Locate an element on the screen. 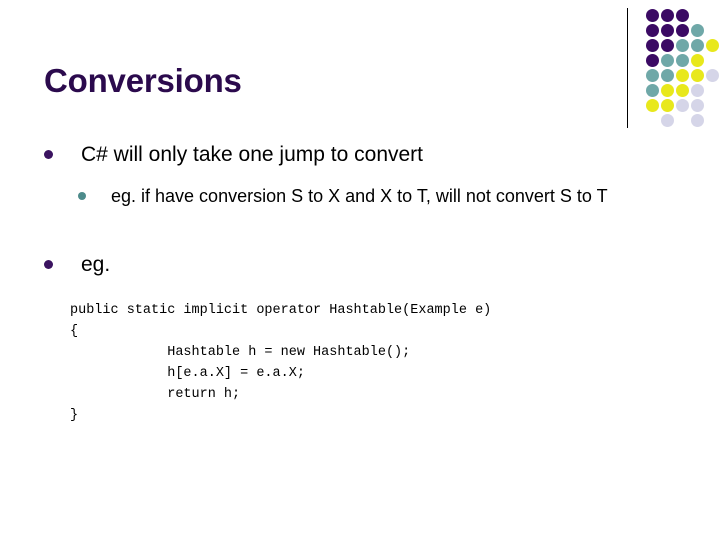 This screenshot has height=540, width=720. code-line: Hashtable h = new Hashtable(); is located at coordinates (240, 352).